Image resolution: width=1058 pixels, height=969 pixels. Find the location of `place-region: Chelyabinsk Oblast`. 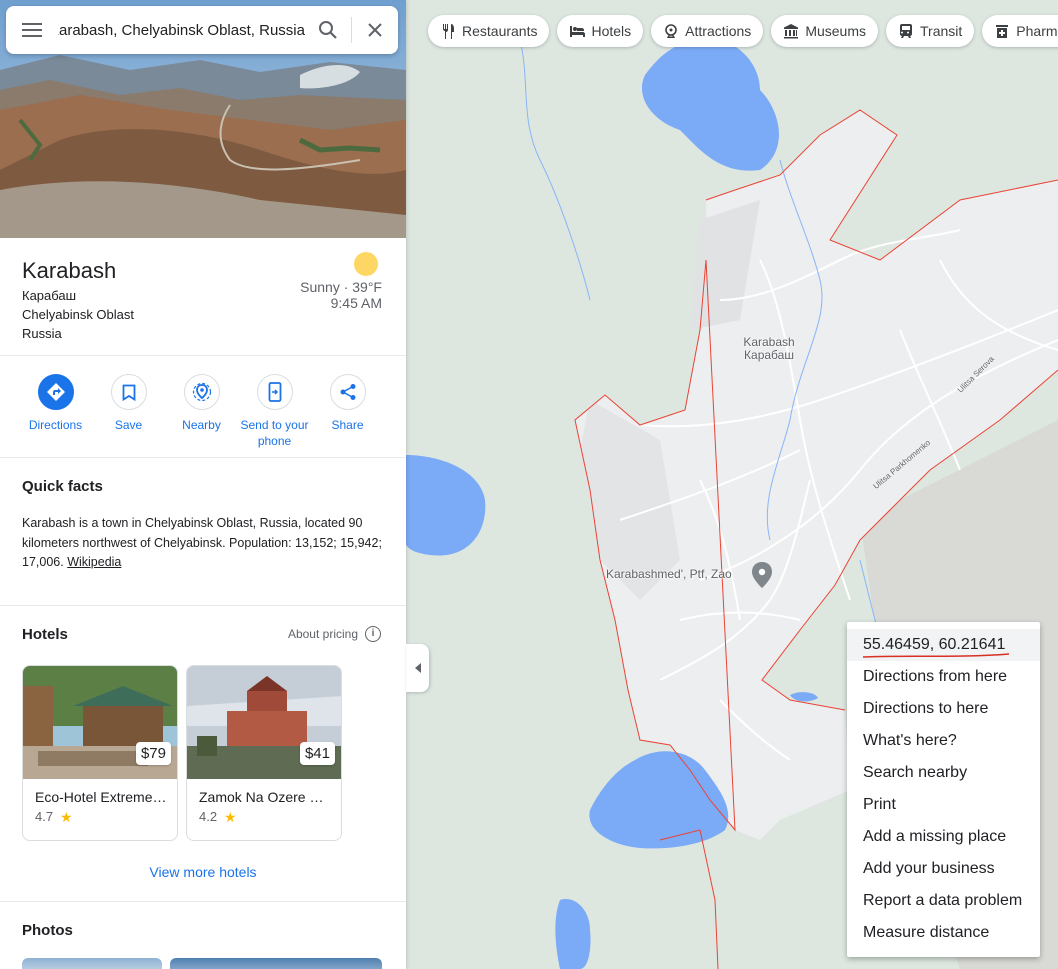

place-region: Chelyabinsk Oblast is located at coordinates (78, 314).